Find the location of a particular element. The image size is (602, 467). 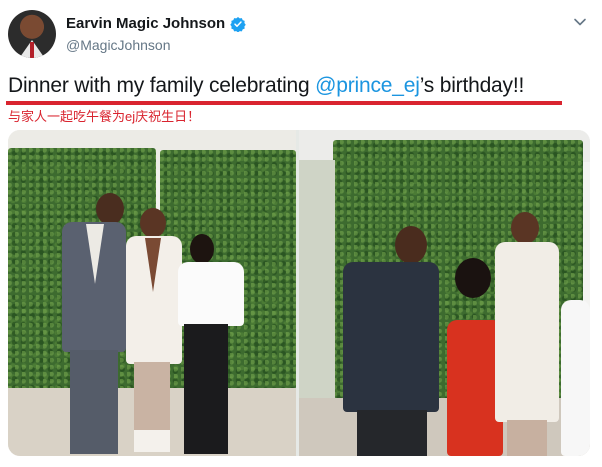

chevron-down-icon is located at coordinates (580, 22).